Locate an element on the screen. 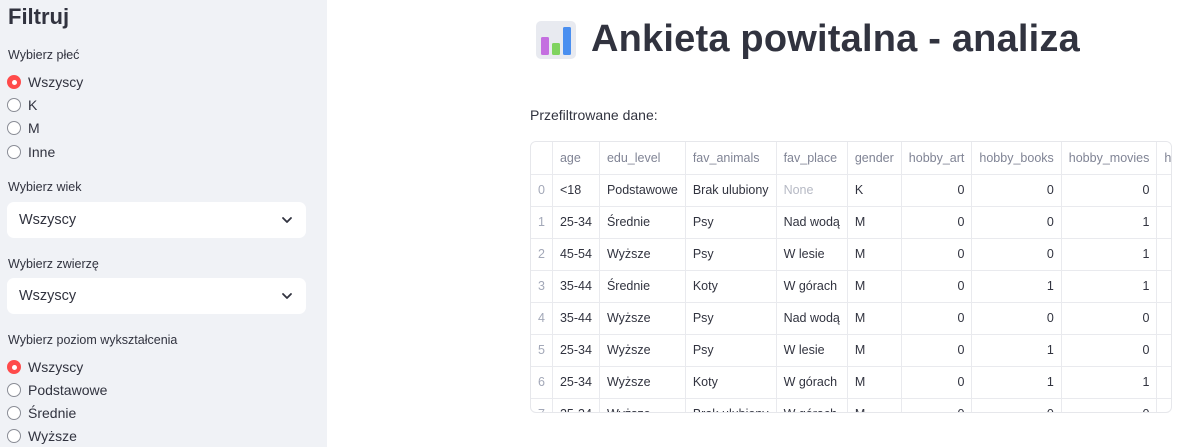  gender-option-all: Wszyscy is located at coordinates (45, 82).